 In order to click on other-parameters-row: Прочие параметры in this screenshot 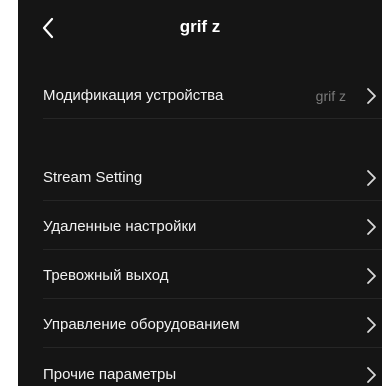, I will do `click(200, 369)`.